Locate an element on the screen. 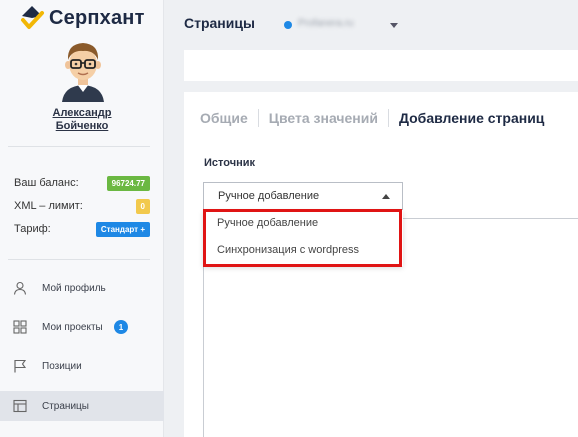  page-title: Страницы is located at coordinates (219, 23).